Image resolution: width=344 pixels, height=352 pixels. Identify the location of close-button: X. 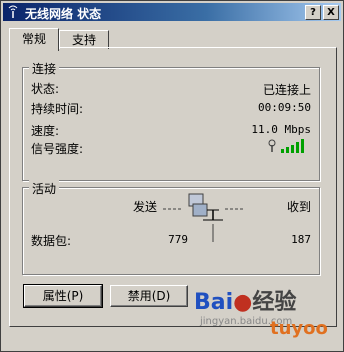
(331, 12).